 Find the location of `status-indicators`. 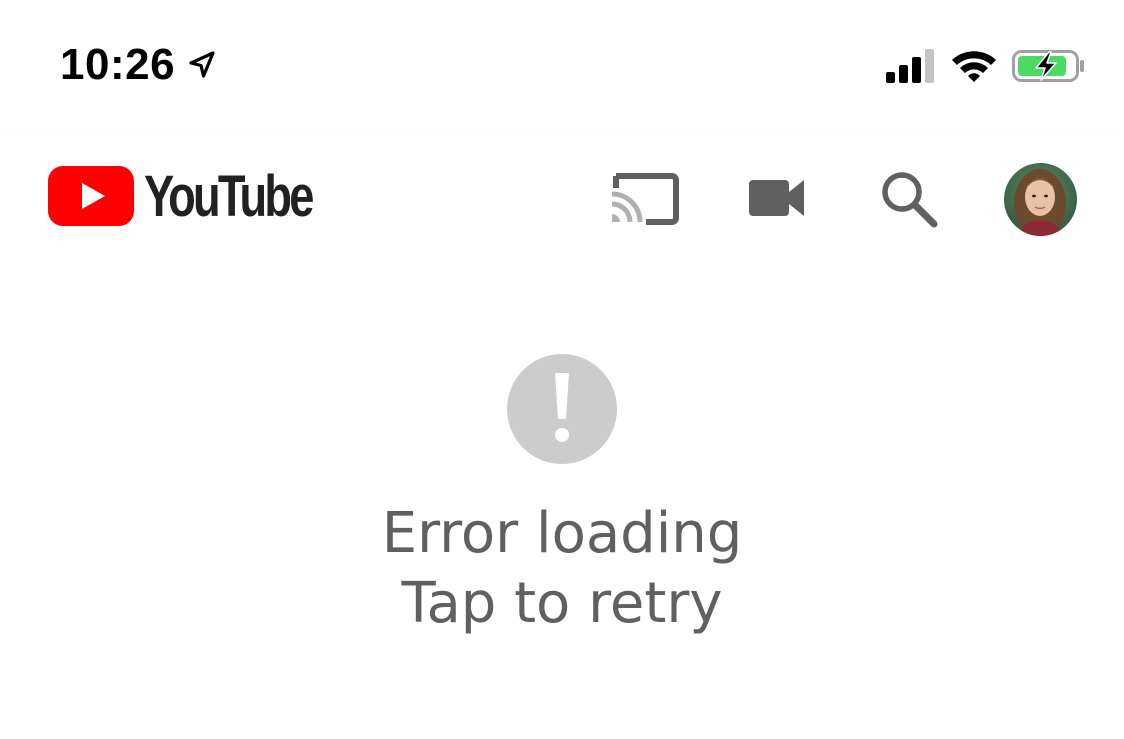

status-indicators is located at coordinates (986, 66).